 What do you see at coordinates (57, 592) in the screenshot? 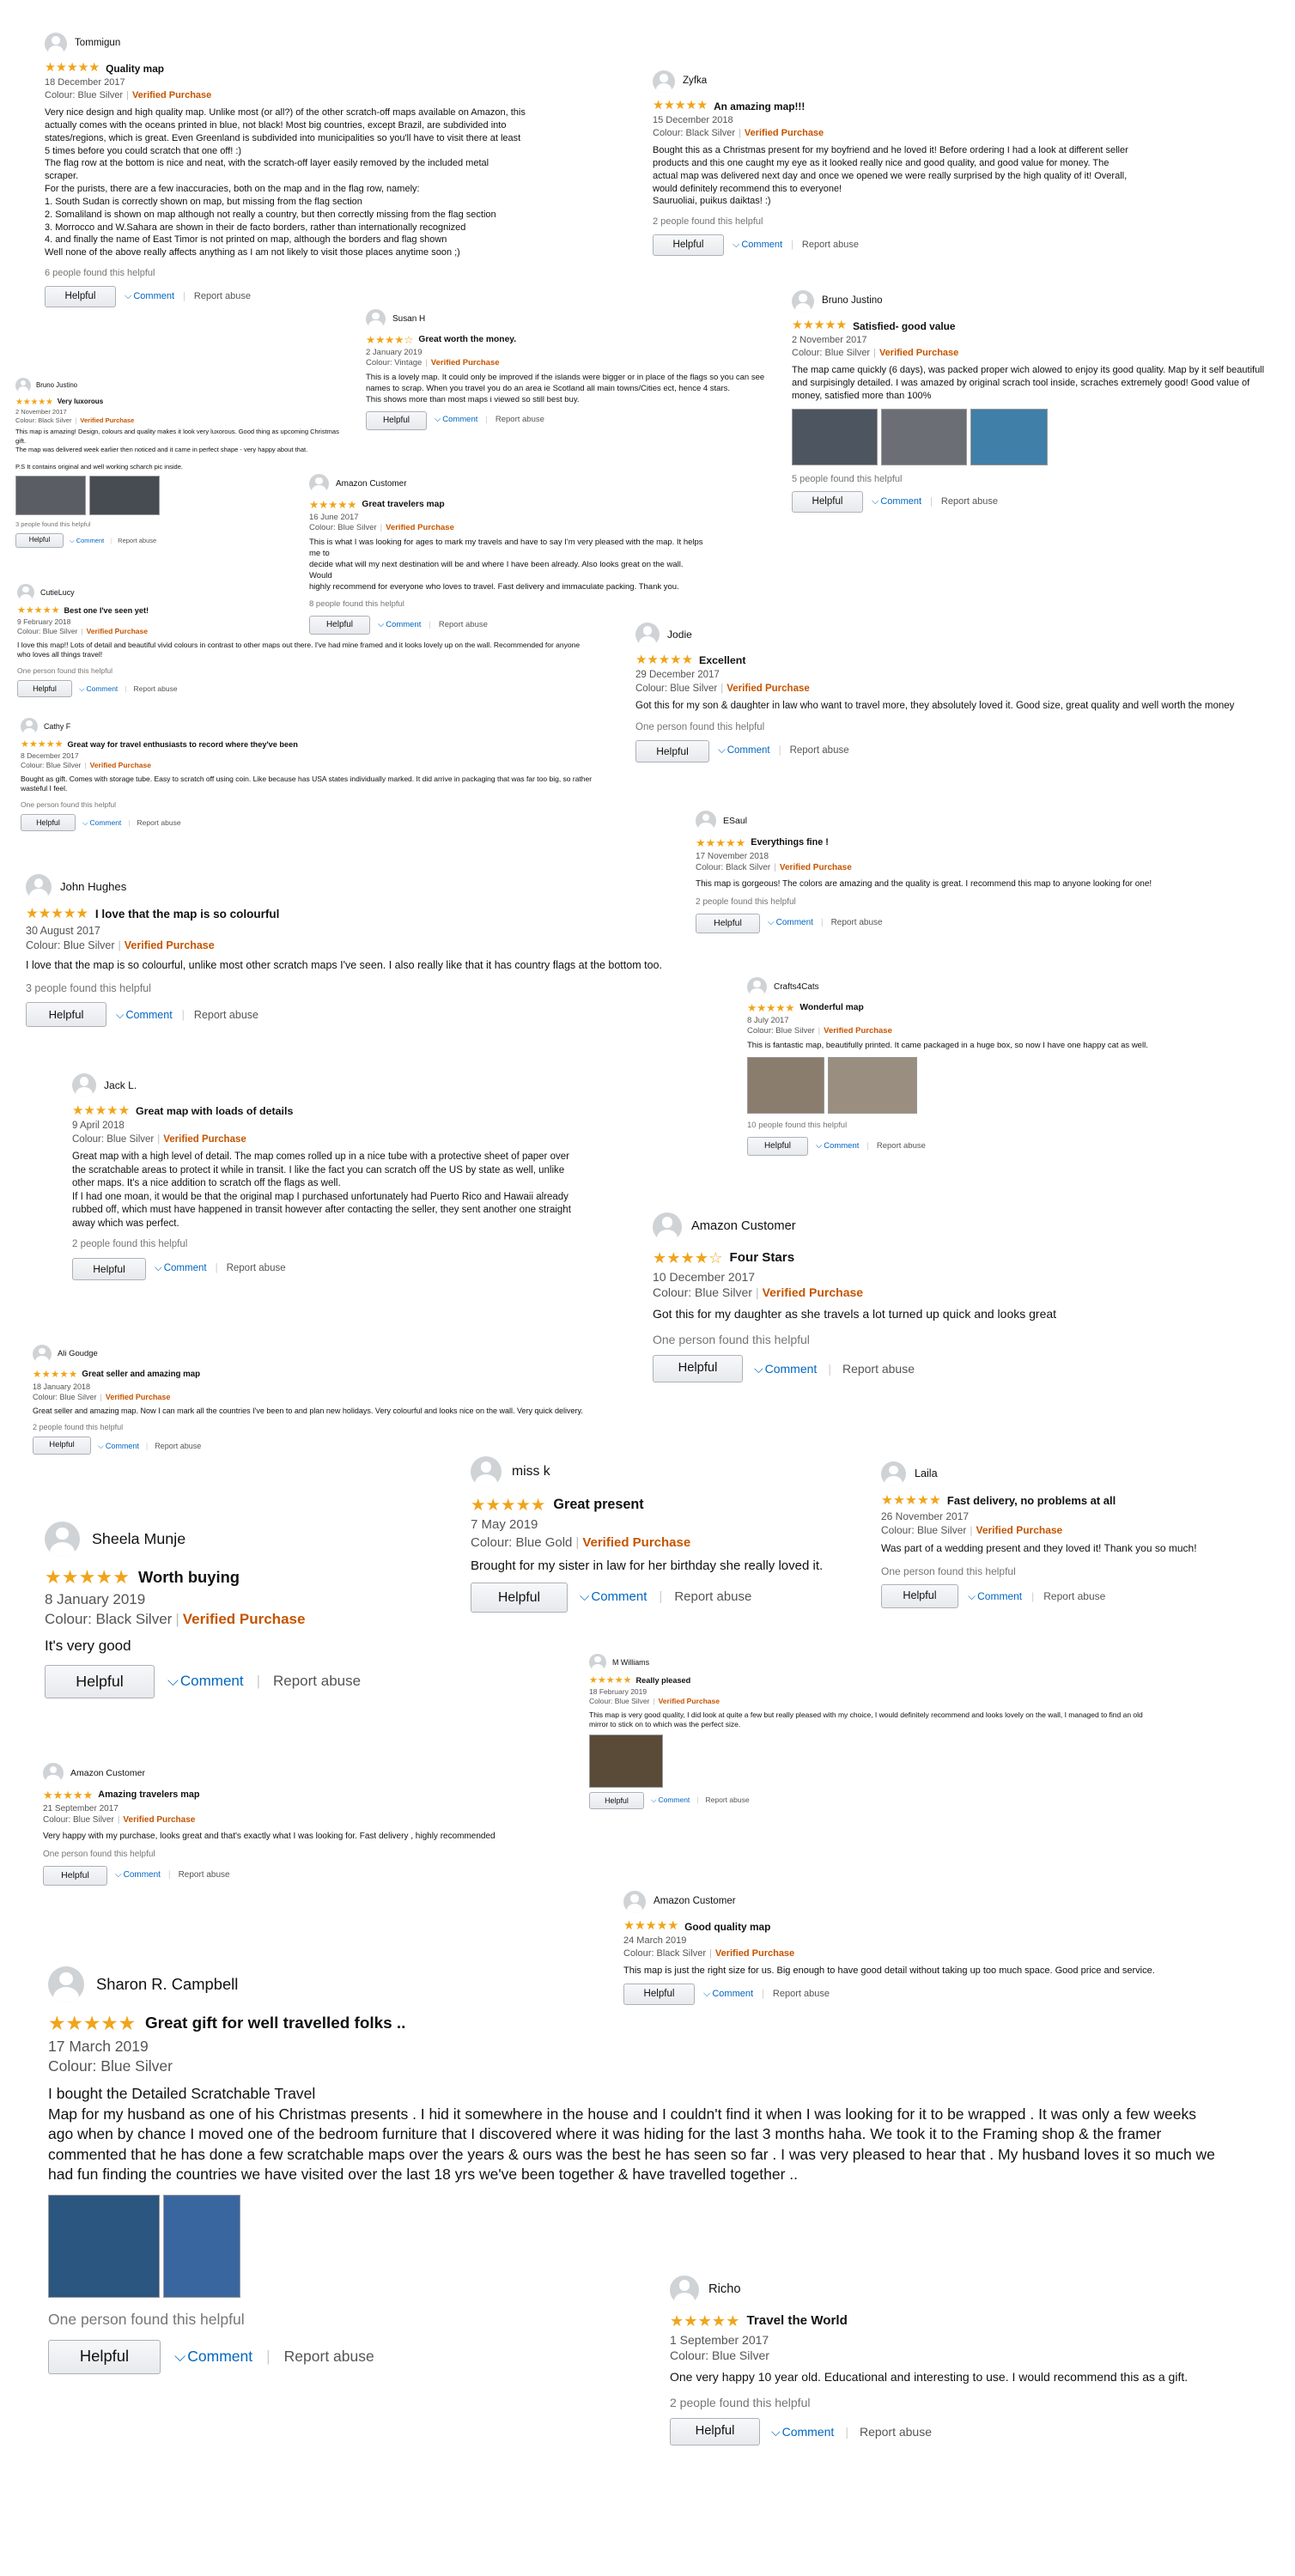
I see `reviewer-name: CutieLucy` at bounding box center [57, 592].